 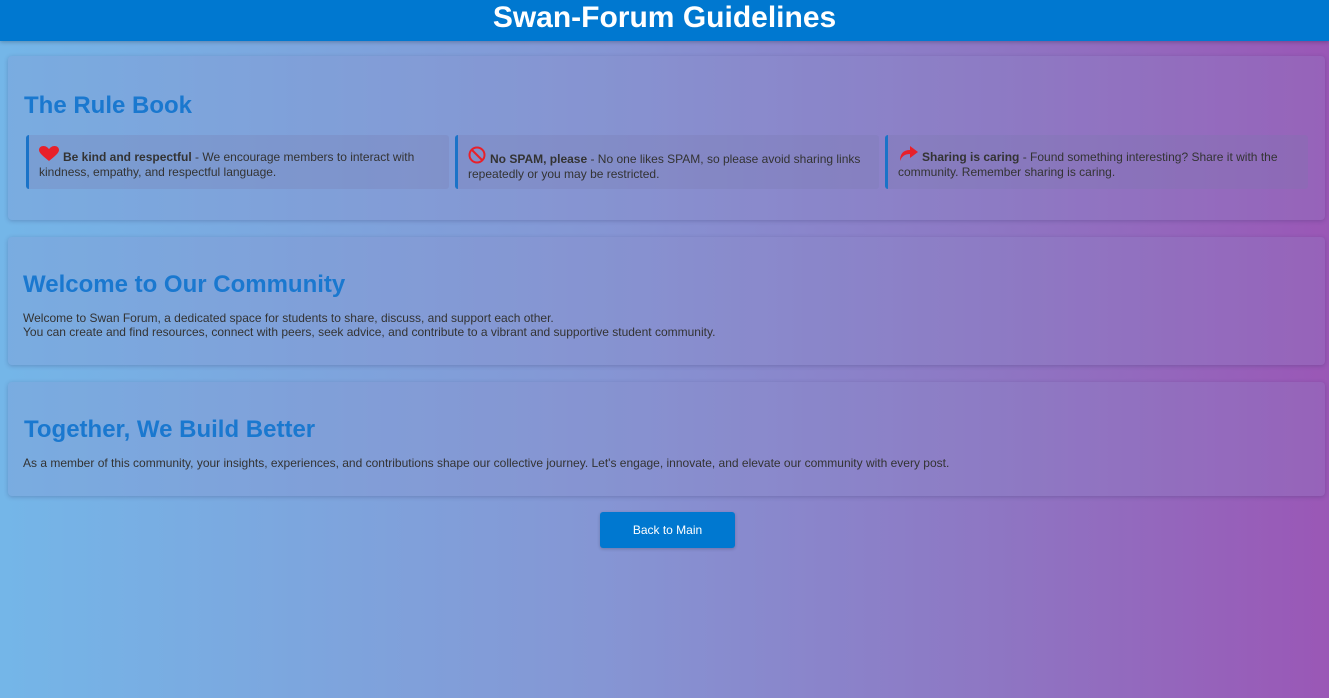 What do you see at coordinates (539, 159) in the screenshot?
I see `rule-title: No SPAM, please` at bounding box center [539, 159].